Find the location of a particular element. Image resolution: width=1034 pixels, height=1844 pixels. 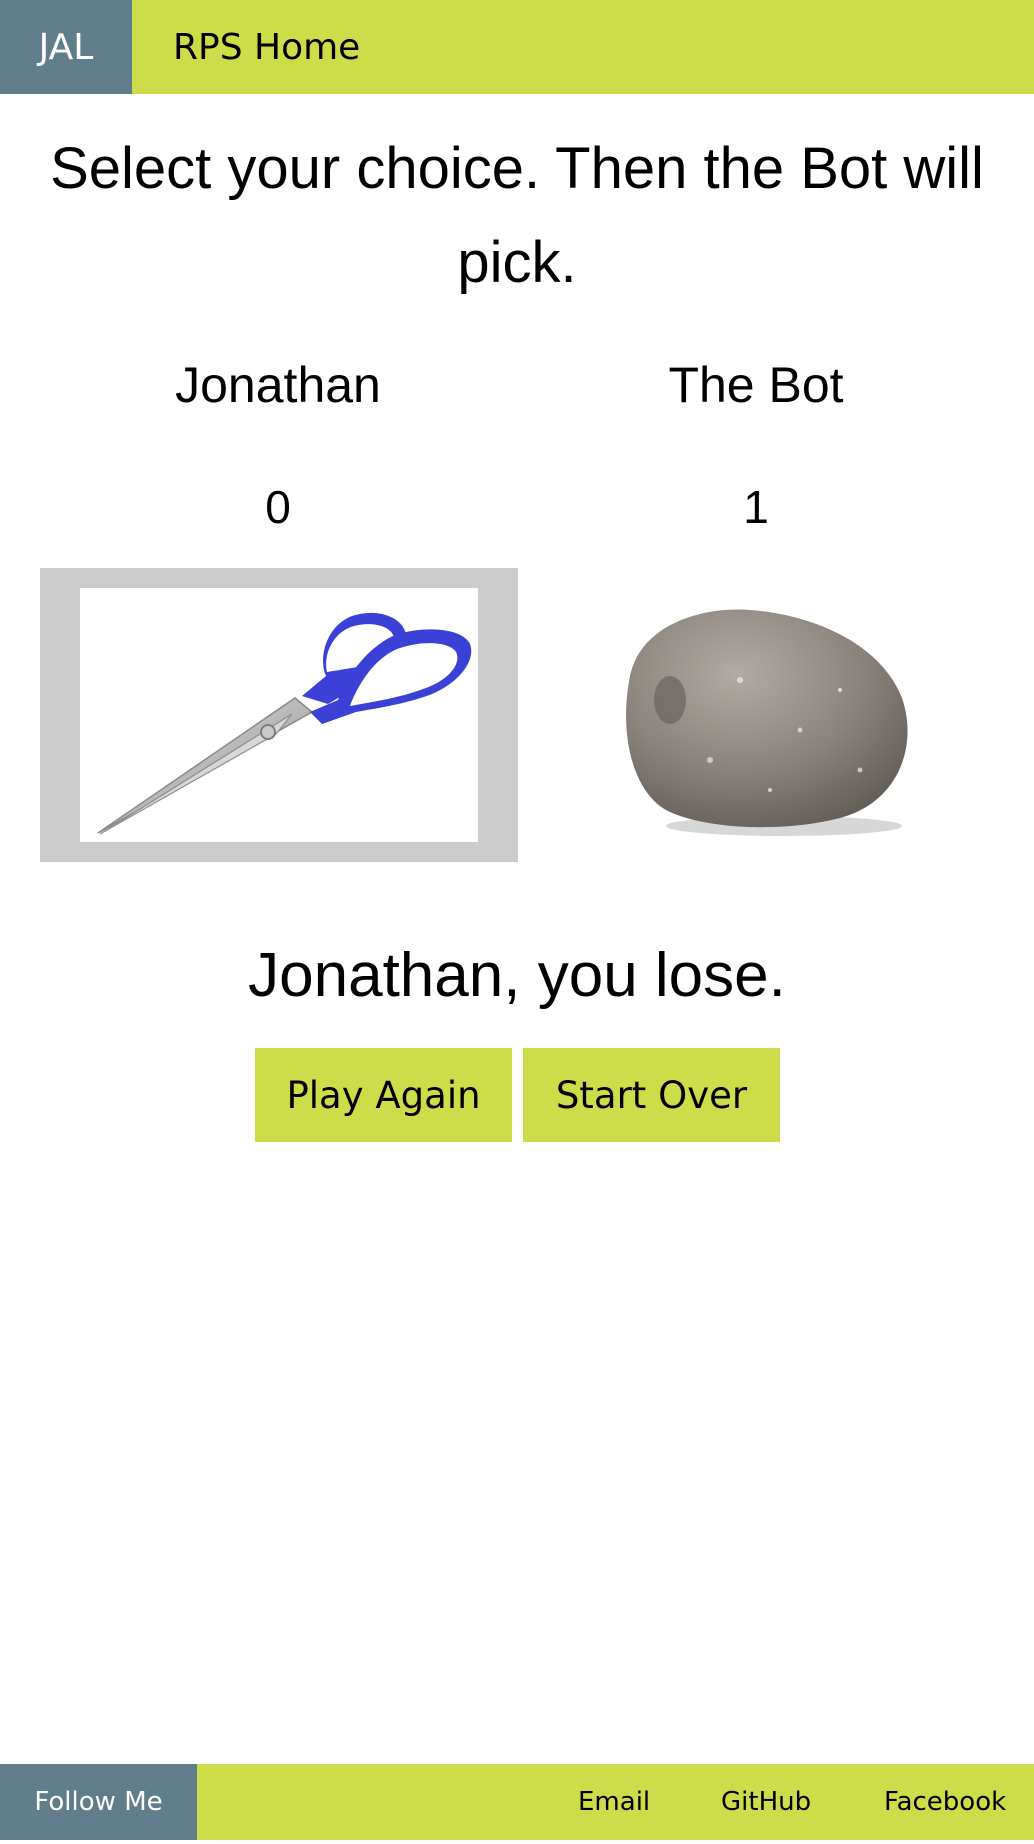

footer-bar: Follow Me Email GitHub Facebook is located at coordinates (517, 1802).